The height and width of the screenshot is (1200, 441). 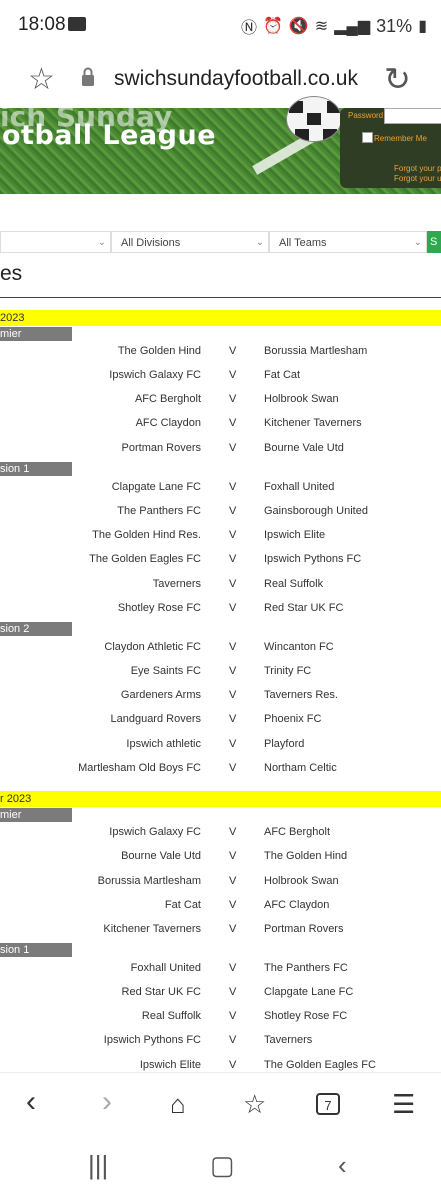 What do you see at coordinates (107, 1102) in the screenshot?
I see `forward-icon: ›` at bounding box center [107, 1102].